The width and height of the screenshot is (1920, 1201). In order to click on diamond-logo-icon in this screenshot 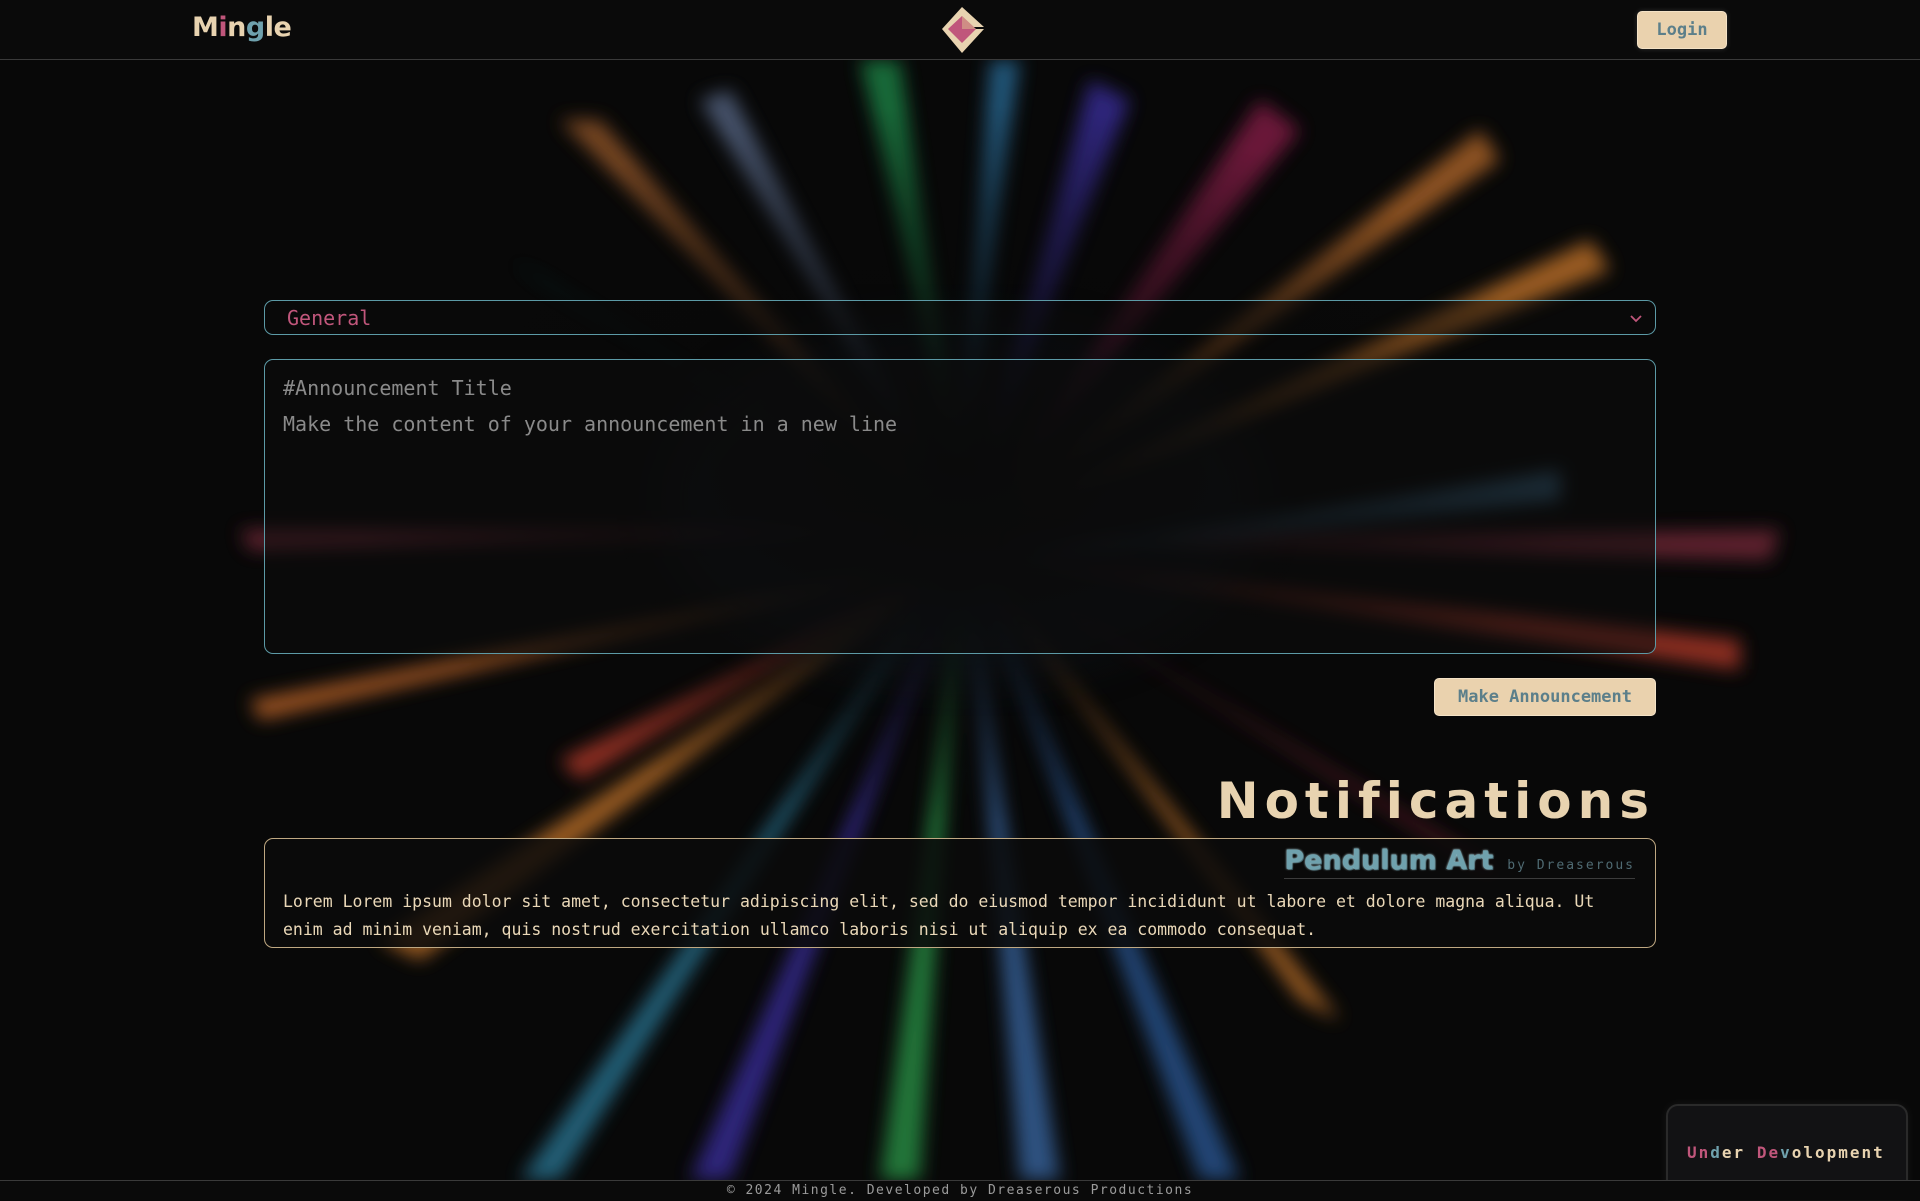, I will do `click(962, 30)`.